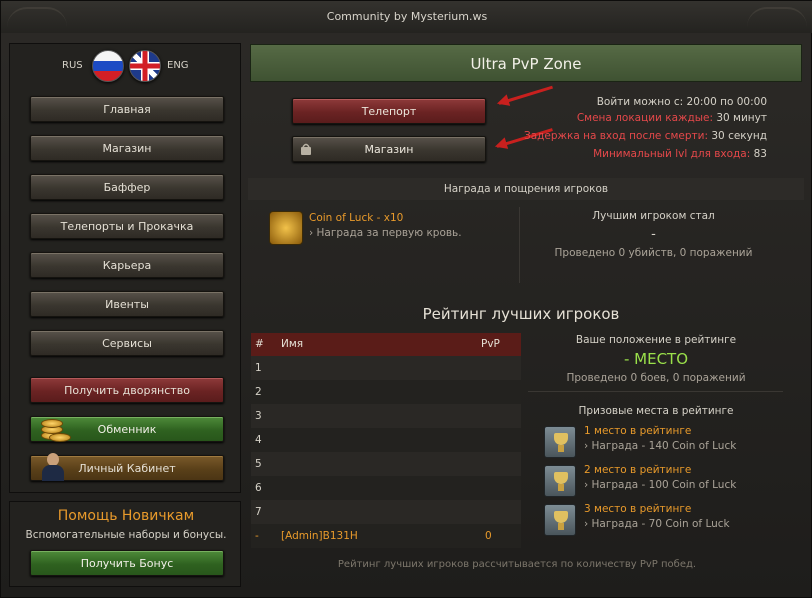 The width and height of the screenshot is (812, 598). Describe the element at coordinates (307, 149) in the screenshot. I see `shop-icon` at that location.